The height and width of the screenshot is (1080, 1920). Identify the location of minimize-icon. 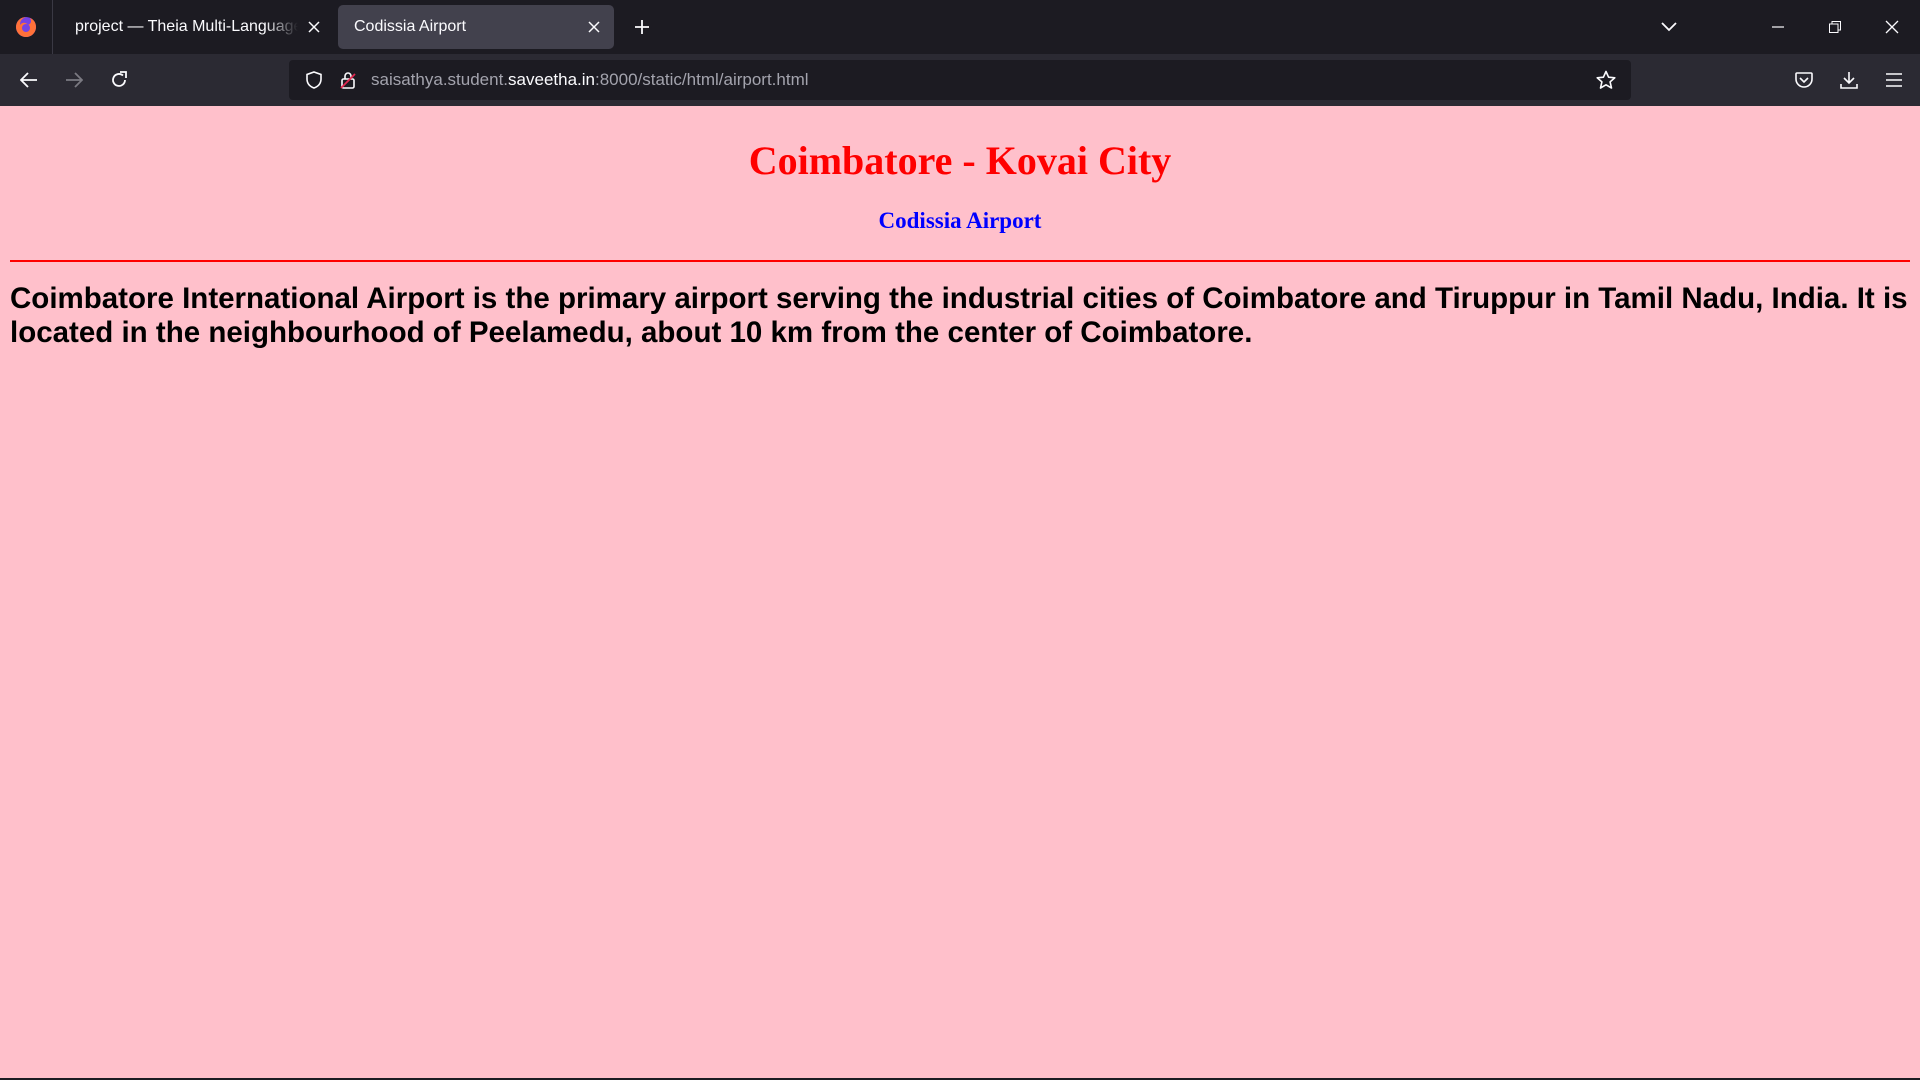
(1777, 27).